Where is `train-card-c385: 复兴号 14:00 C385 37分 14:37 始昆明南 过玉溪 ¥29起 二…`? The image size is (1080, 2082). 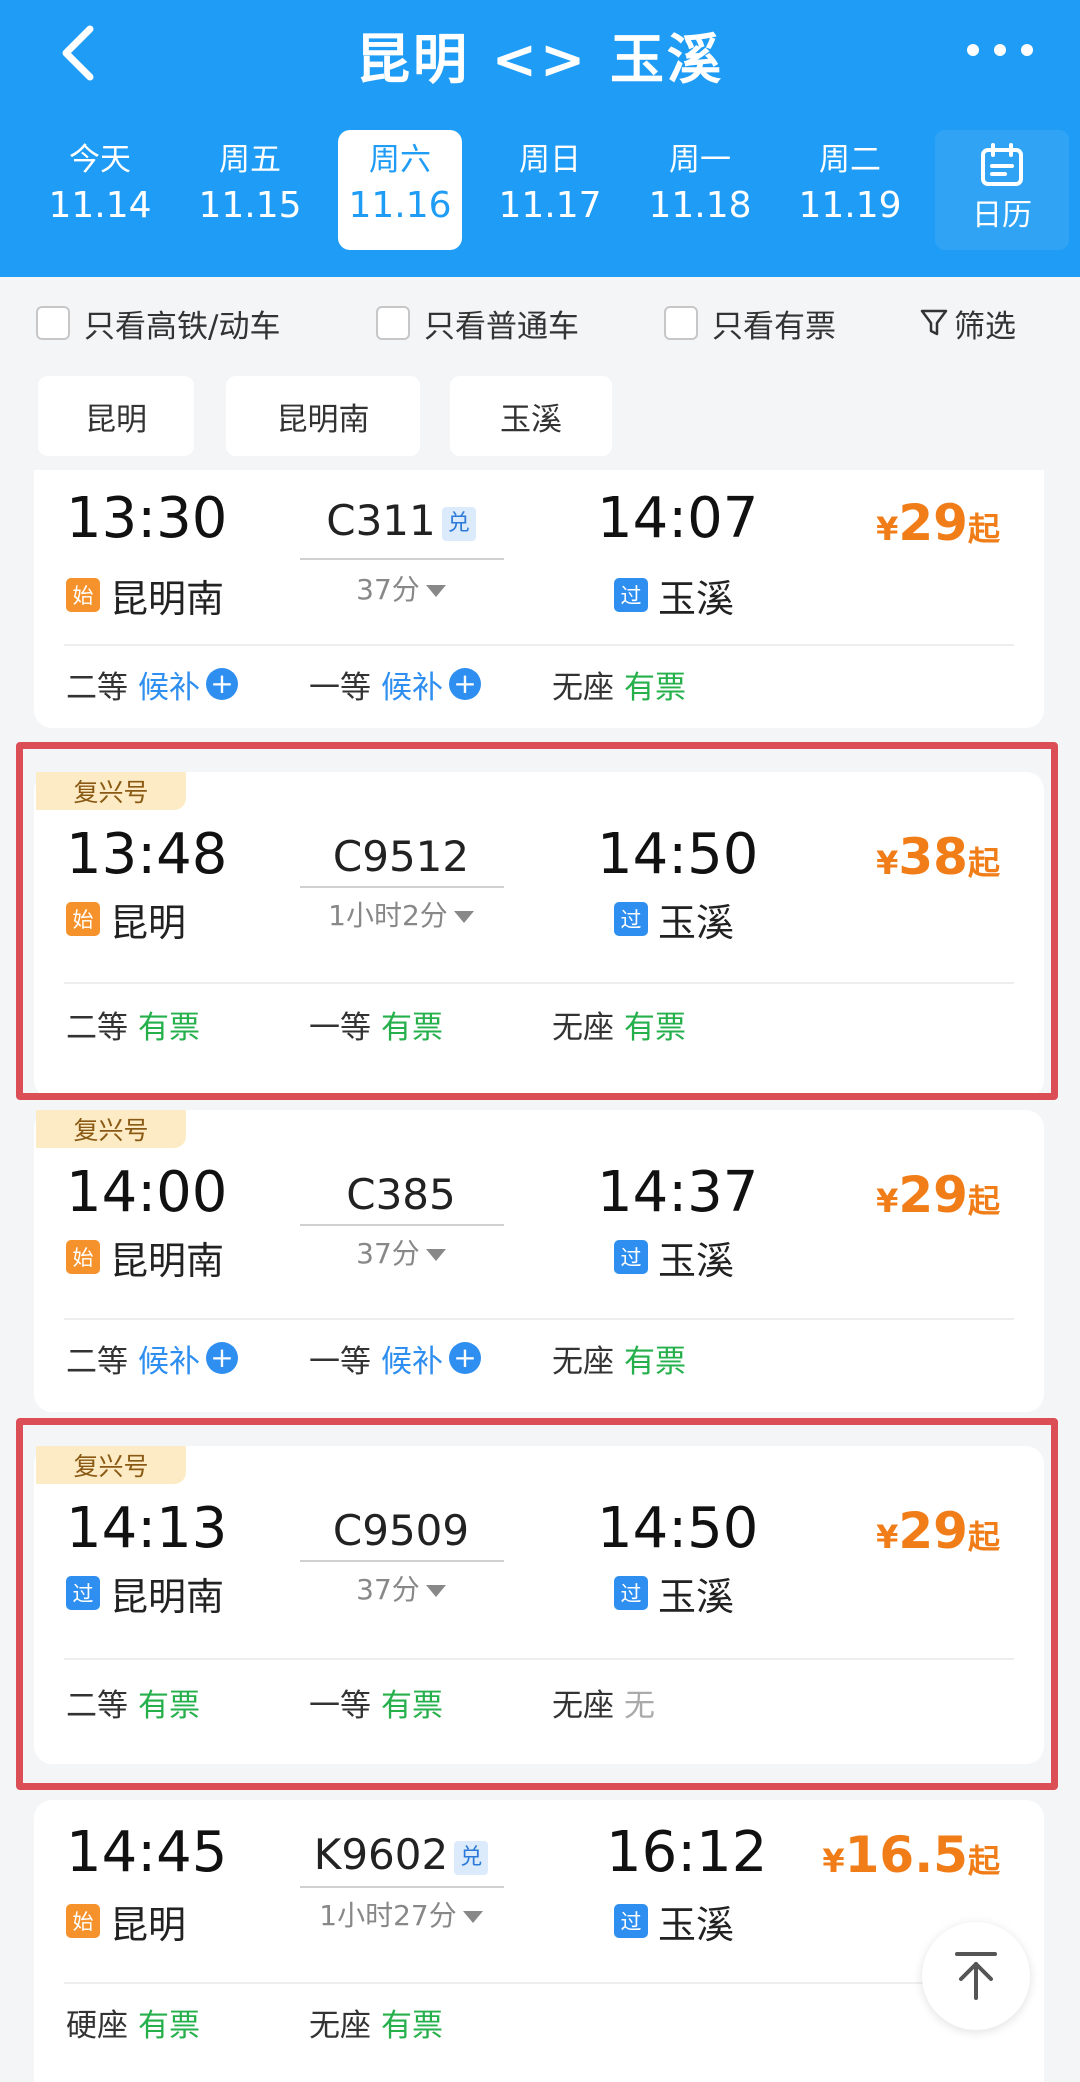
train-card-c385: 复兴号 14:00 C385 37分 14:37 始昆明南 过玉溪 ¥29起 二… is located at coordinates (539, 1261).